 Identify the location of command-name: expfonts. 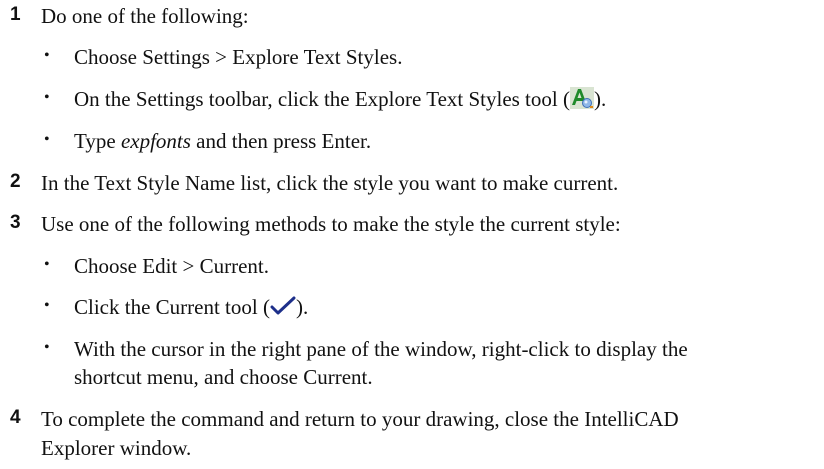
(155, 141).